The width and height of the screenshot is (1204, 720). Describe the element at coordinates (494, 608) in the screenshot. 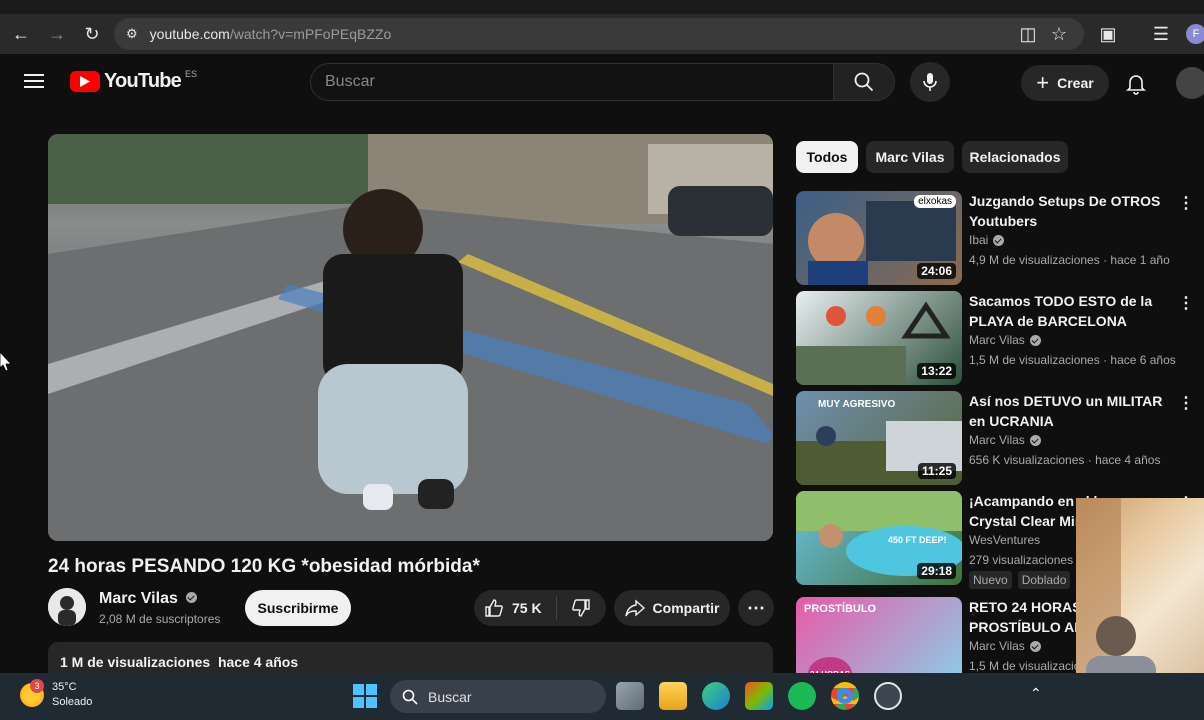

I see `thumbs-up-icon` at that location.